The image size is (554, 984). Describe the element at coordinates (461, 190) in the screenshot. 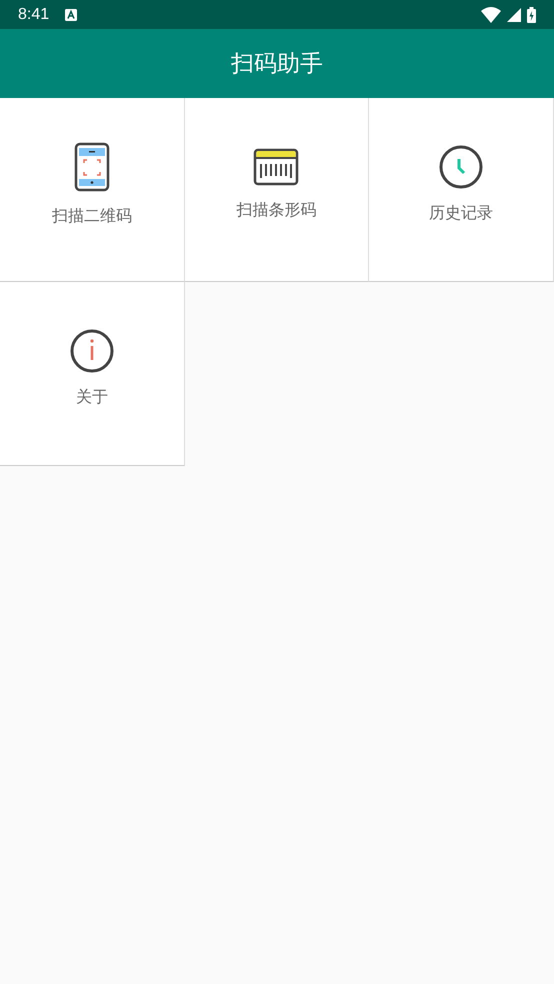

I see `menu-tile: 历史记录` at that location.